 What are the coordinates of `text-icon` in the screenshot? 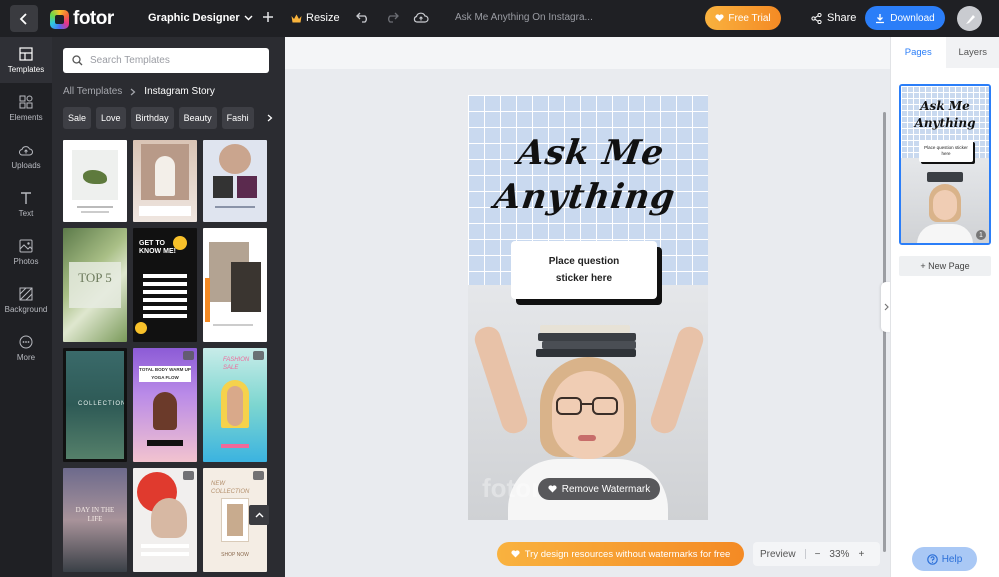 It's located at (26, 197).